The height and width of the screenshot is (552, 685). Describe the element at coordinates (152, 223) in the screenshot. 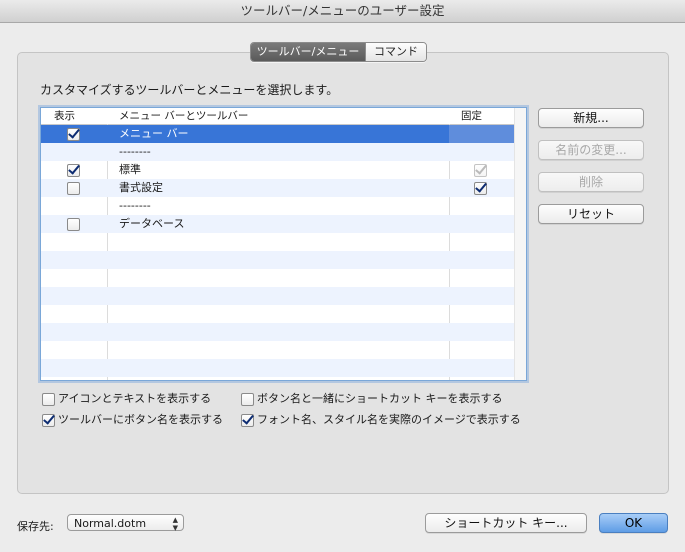

I see `row-name: データベース` at that location.